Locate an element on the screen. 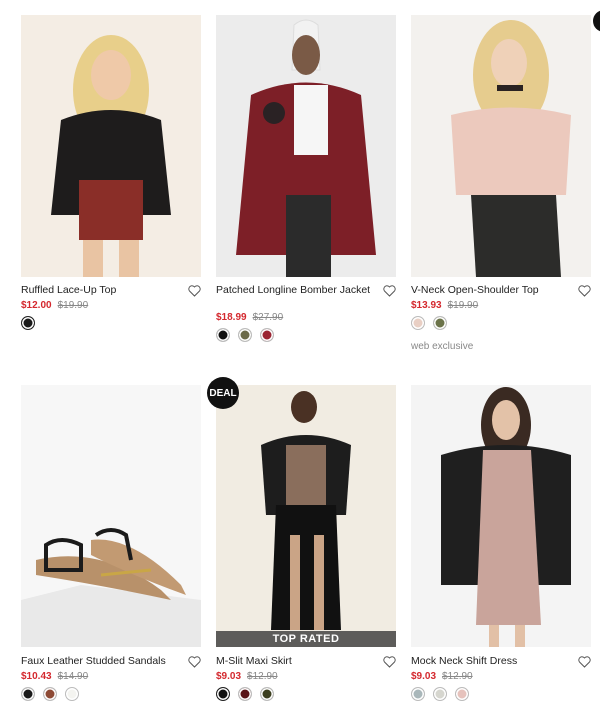 The image size is (600, 709). top-rated-ribbon: TOP RATED is located at coordinates (306, 639).